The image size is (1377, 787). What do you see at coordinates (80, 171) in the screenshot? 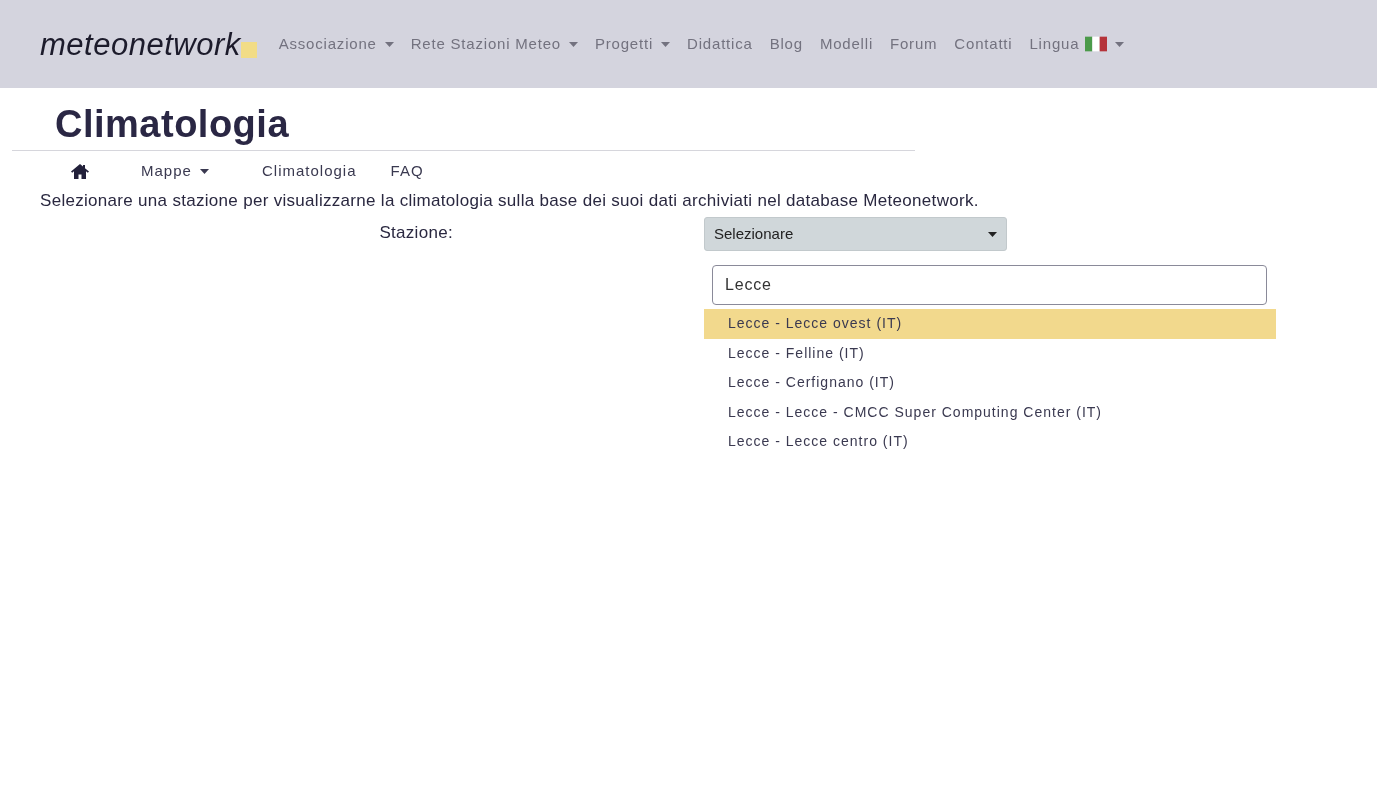
I see `home-icon` at bounding box center [80, 171].